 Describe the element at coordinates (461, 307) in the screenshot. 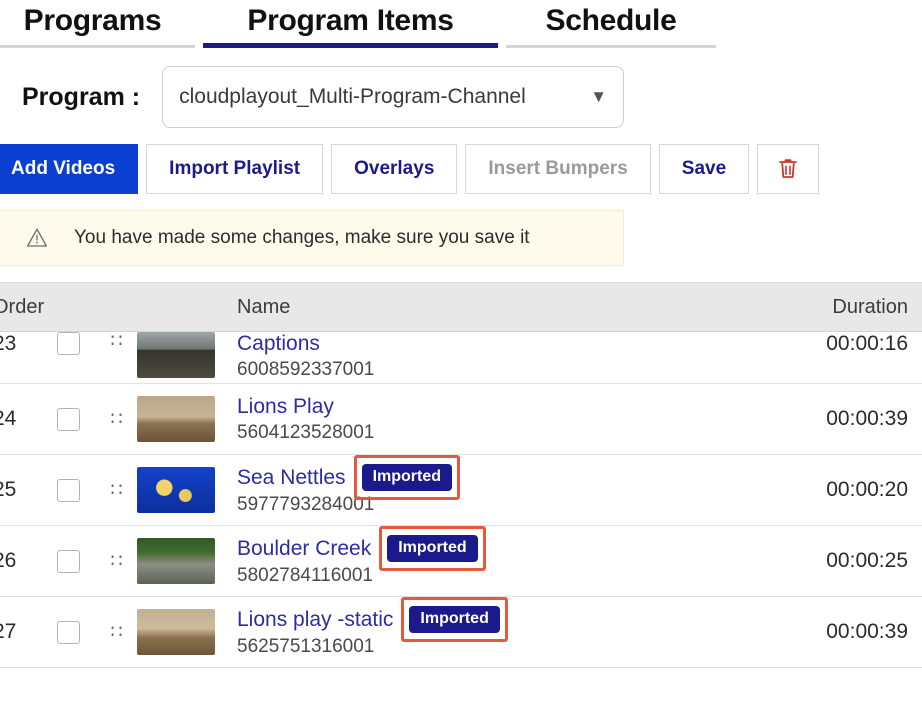

I see `table-header-row: Order Name Duration` at that location.